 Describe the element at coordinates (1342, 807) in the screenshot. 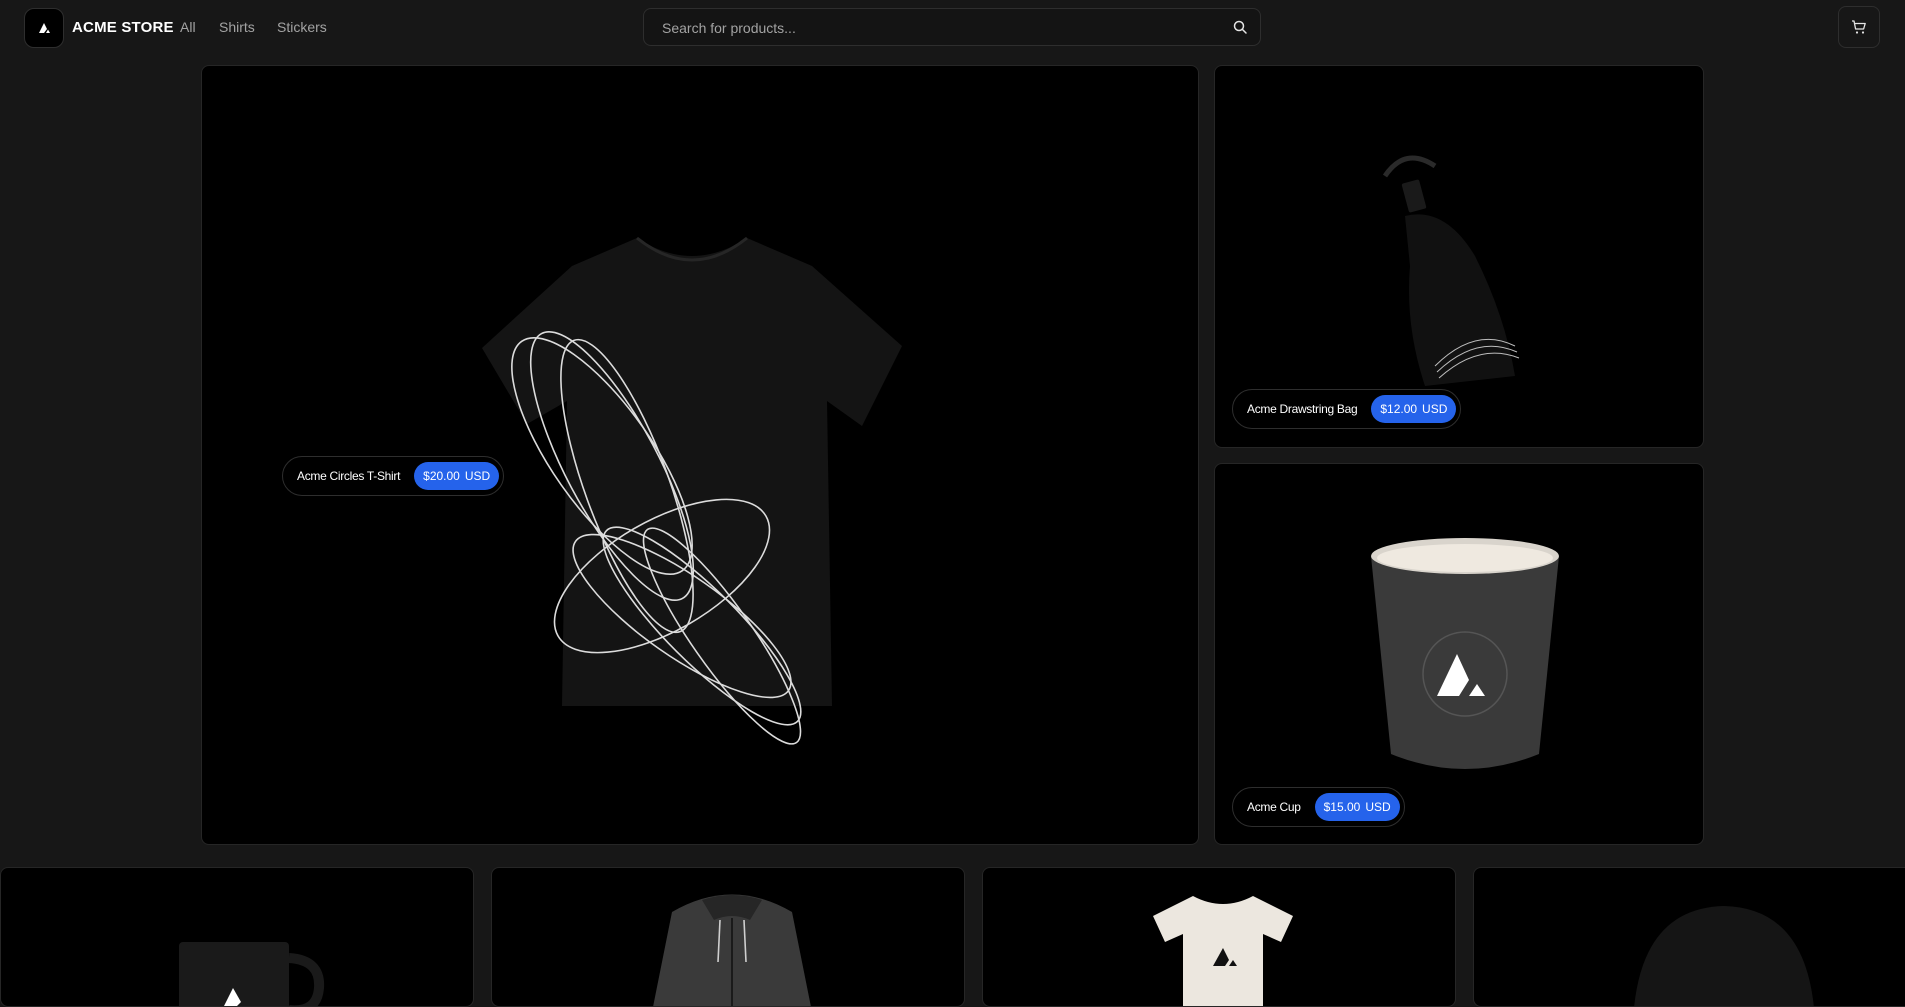

I see `price-amount: $15.00` at that location.